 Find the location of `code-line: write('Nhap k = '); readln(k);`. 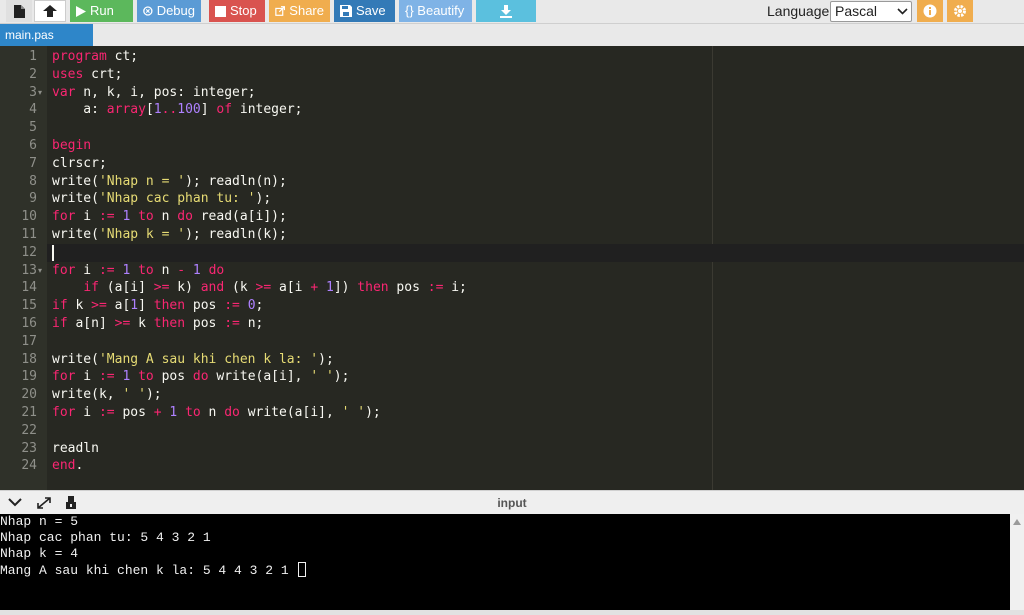

code-line: write('Nhap k = '); readln(k); is located at coordinates (169, 234).